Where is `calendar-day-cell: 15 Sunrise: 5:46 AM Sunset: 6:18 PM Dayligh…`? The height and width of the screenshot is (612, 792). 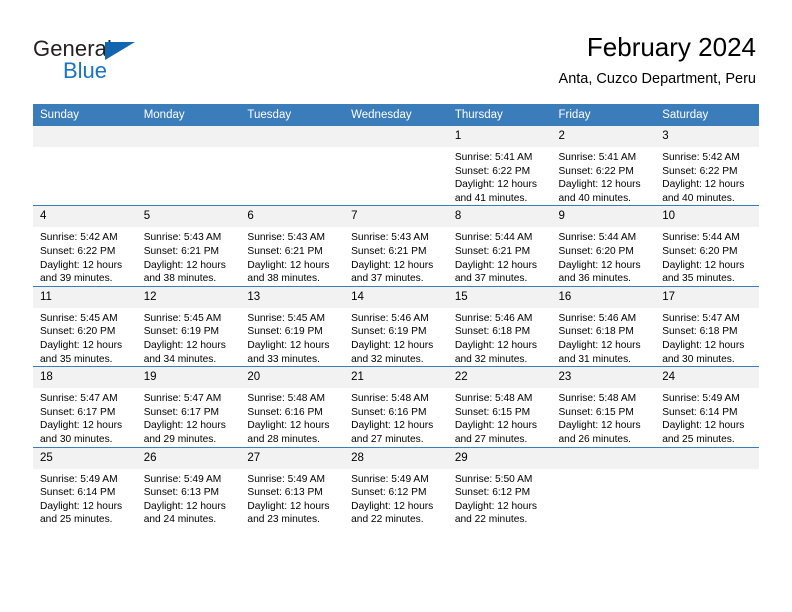 calendar-day-cell: 15 Sunrise: 5:46 AM Sunset: 6:18 PM Dayligh… is located at coordinates (499, 326).